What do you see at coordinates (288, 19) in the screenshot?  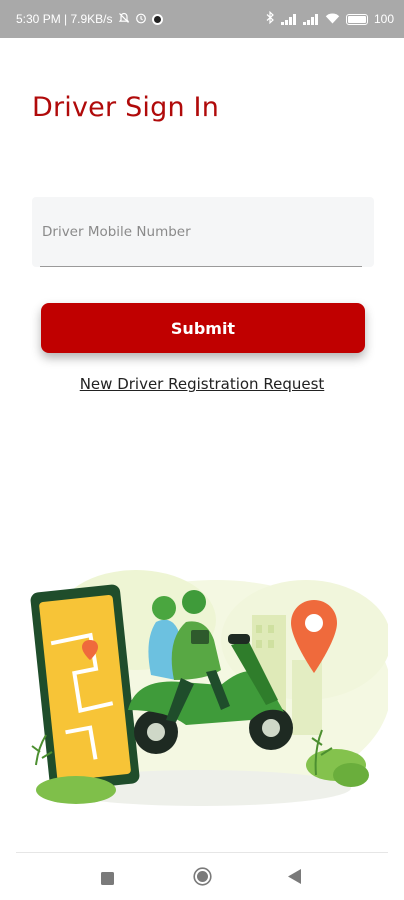 I see `signal-icon` at bounding box center [288, 19].